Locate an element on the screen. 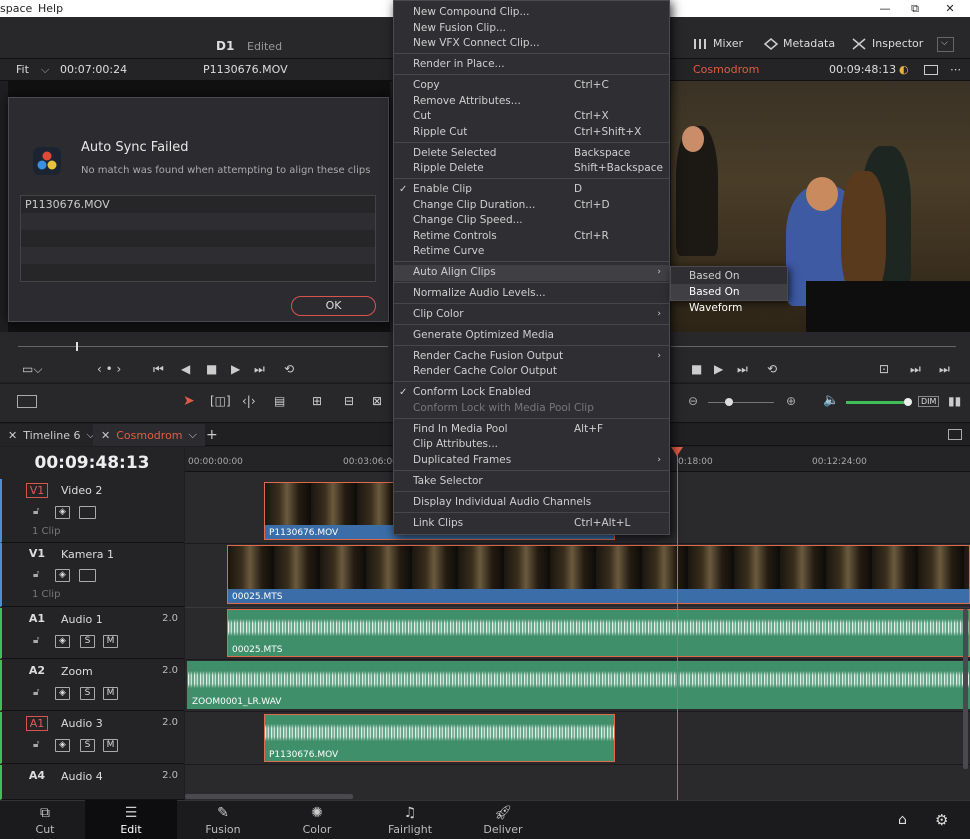  viewer-options-icon: ▭⌵ is located at coordinates (32, 369).